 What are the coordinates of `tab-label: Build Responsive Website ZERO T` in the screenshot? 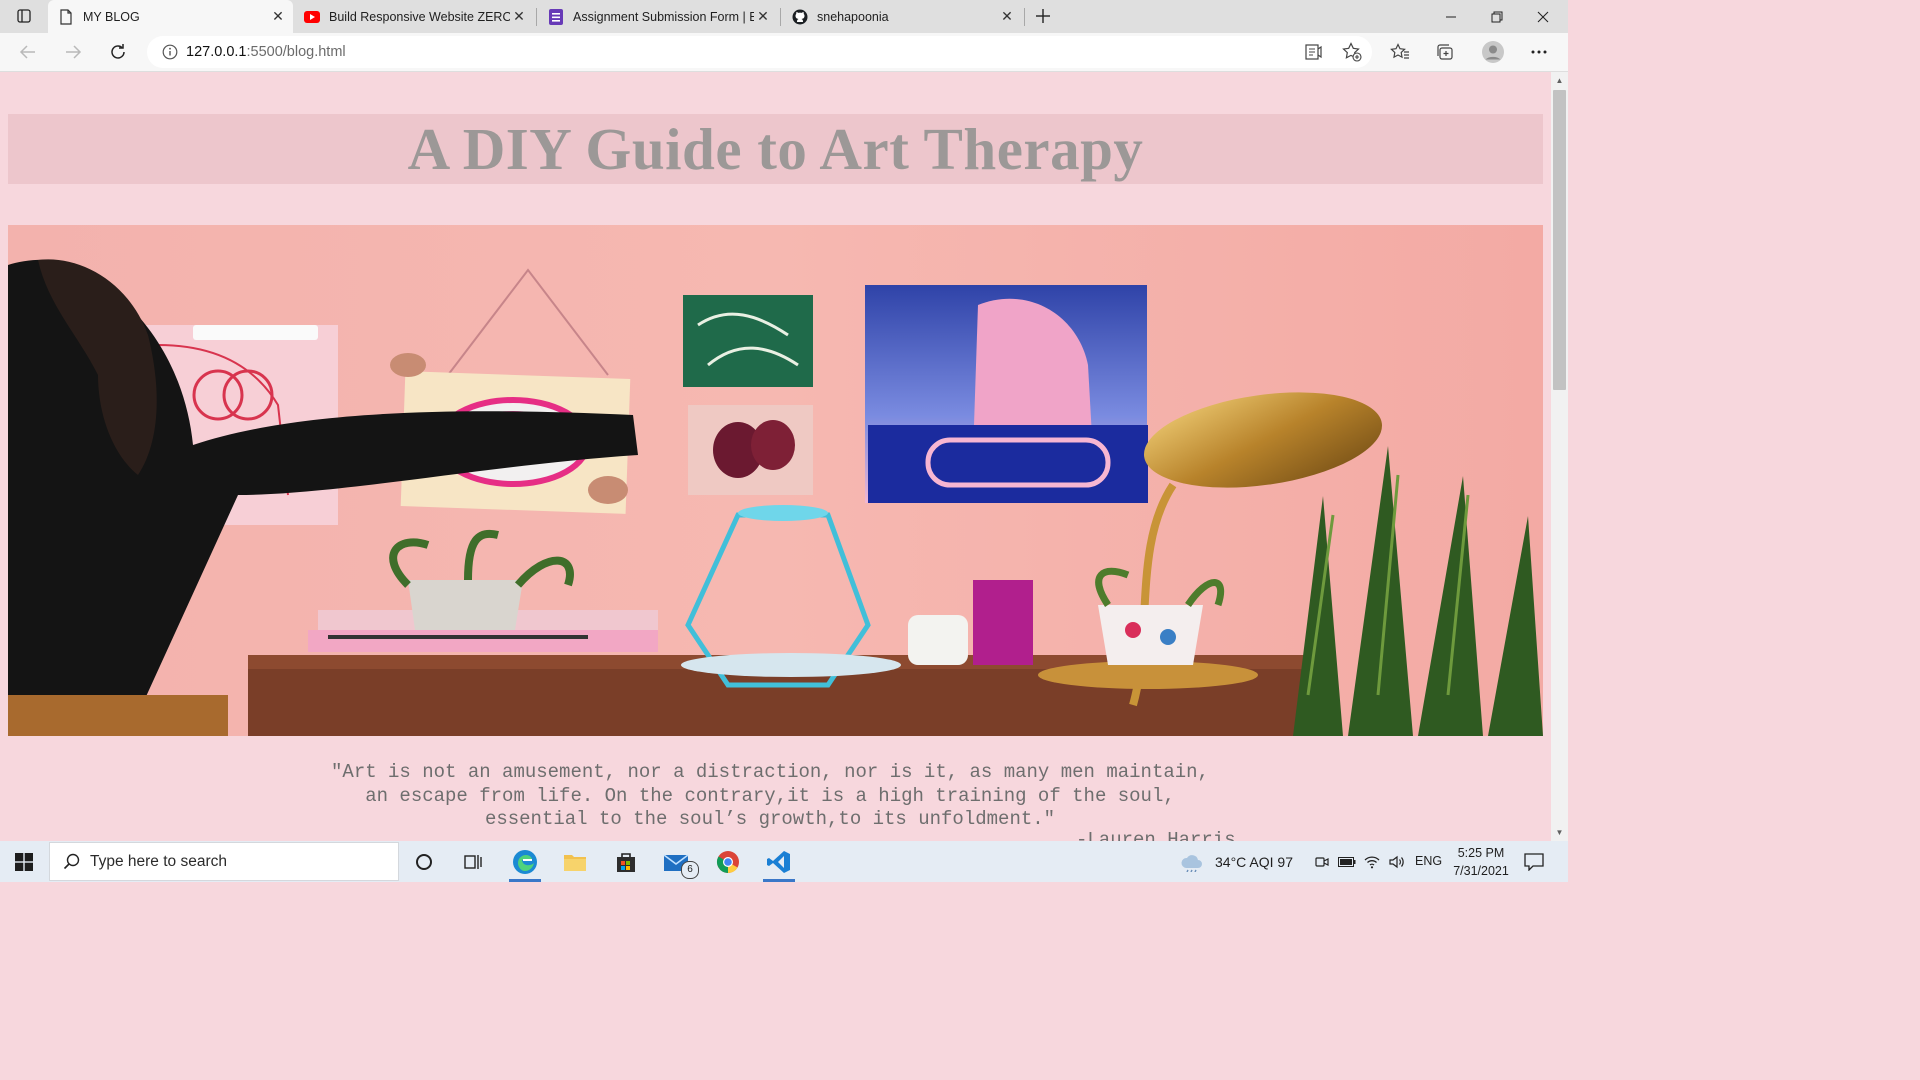 It's located at (419, 16).